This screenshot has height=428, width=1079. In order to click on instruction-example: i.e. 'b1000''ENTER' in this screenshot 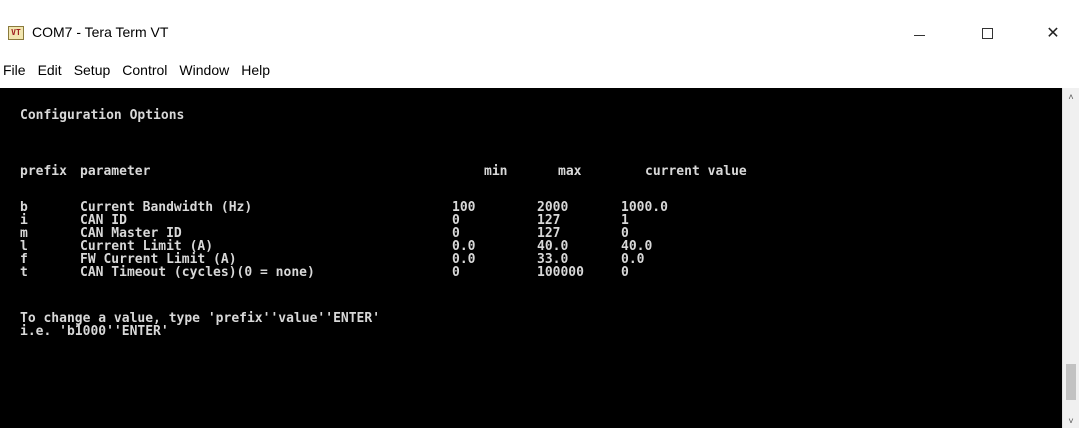, I will do `click(94, 331)`.